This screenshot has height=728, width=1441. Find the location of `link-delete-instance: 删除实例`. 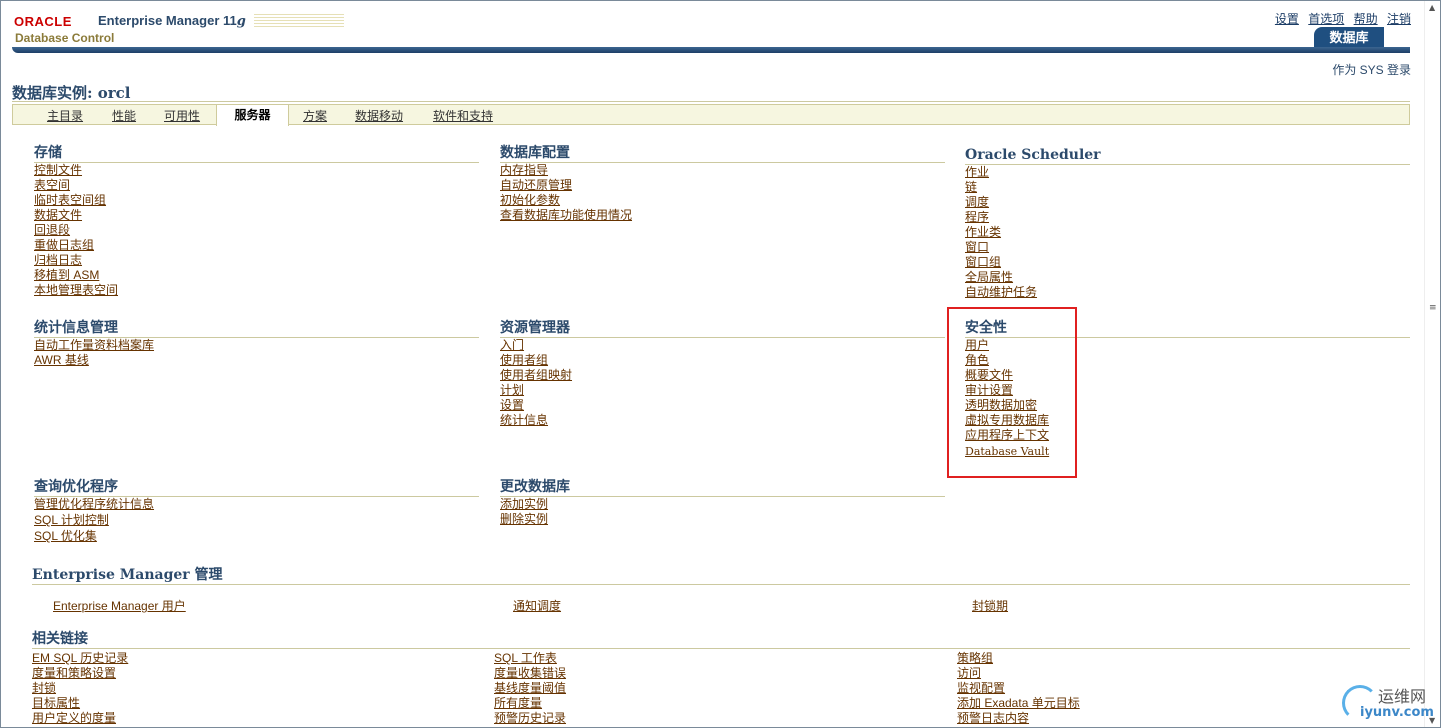

link-delete-instance: 删除实例 is located at coordinates (524, 519).